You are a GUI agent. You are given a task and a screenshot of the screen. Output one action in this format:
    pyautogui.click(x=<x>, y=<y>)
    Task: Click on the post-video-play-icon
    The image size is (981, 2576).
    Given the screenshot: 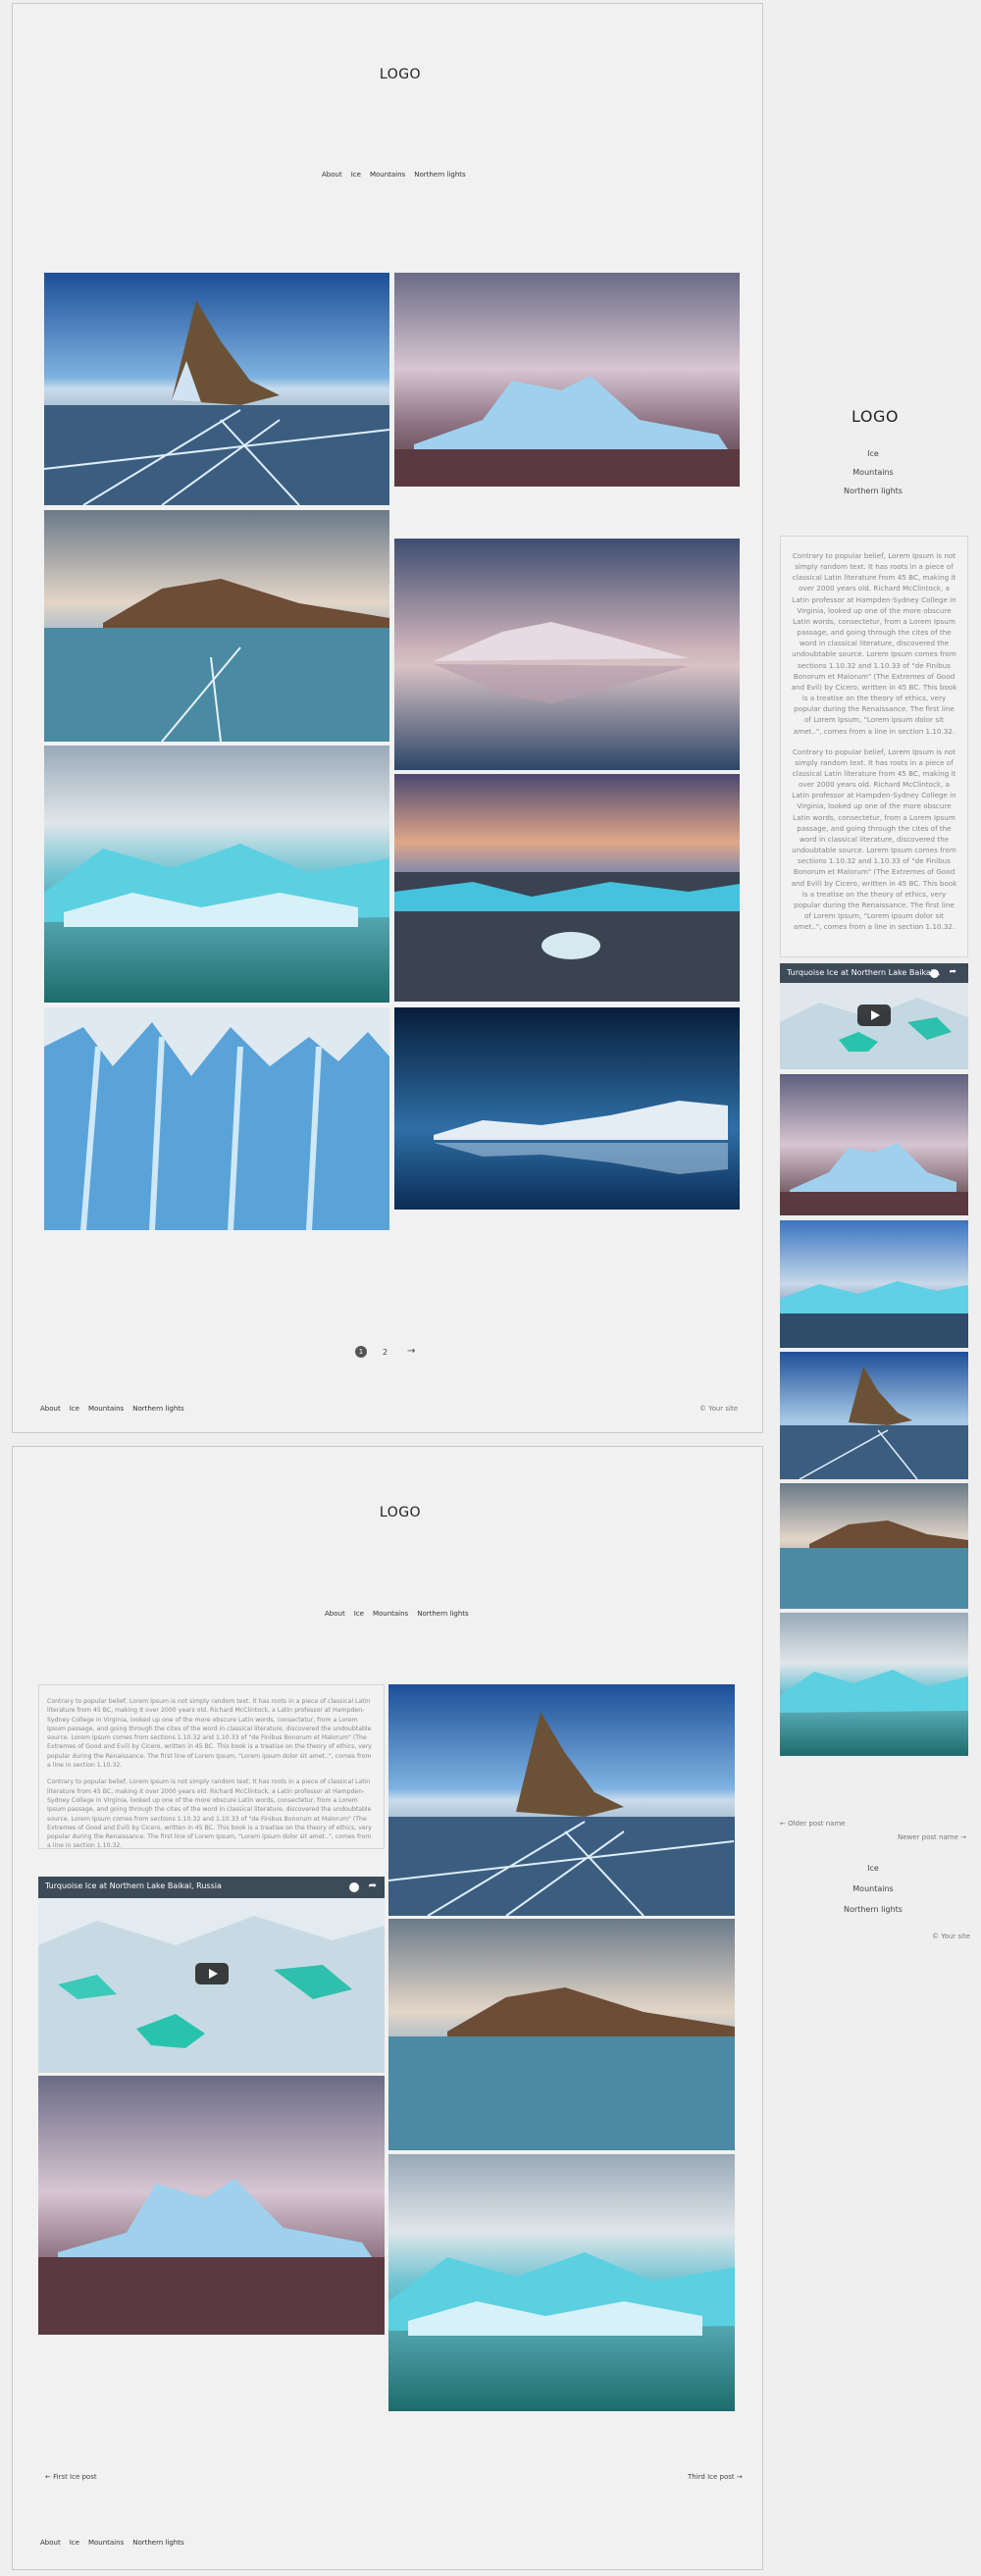 What is the action you would take?
    pyautogui.click(x=212, y=1973)
    